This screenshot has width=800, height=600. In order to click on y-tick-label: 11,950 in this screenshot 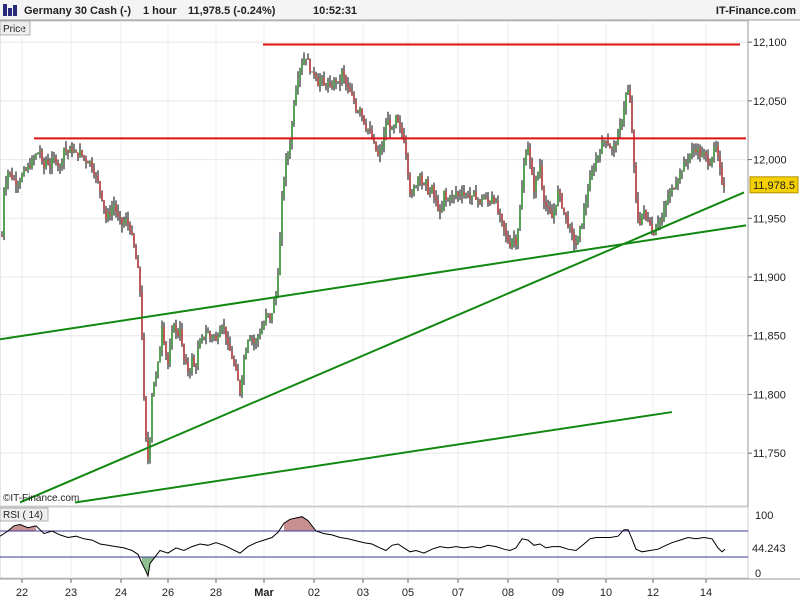, I will do `click(769, 219)`.